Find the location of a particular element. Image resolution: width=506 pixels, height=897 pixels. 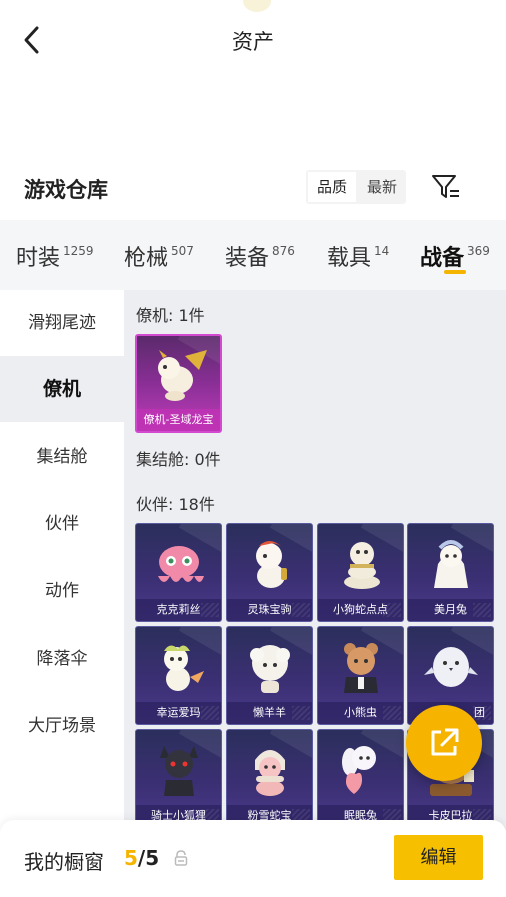

sidebar-item-emote: 动作 is located at coordinates (62, 591).